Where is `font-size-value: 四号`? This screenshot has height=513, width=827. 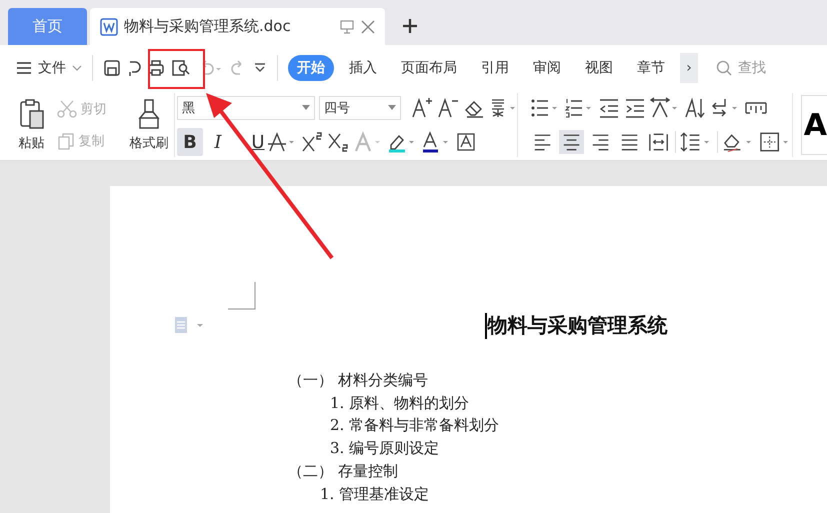 font-size-value: 四号 is located at coordinates (337, 108).